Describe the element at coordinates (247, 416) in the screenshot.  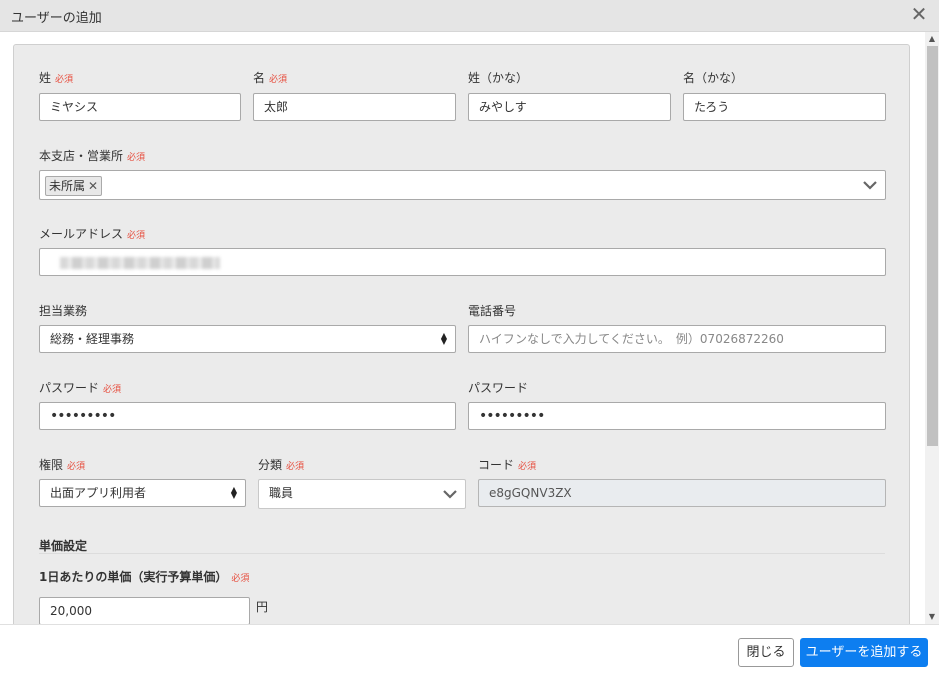
I see `password-input: •••••••••` at that location.